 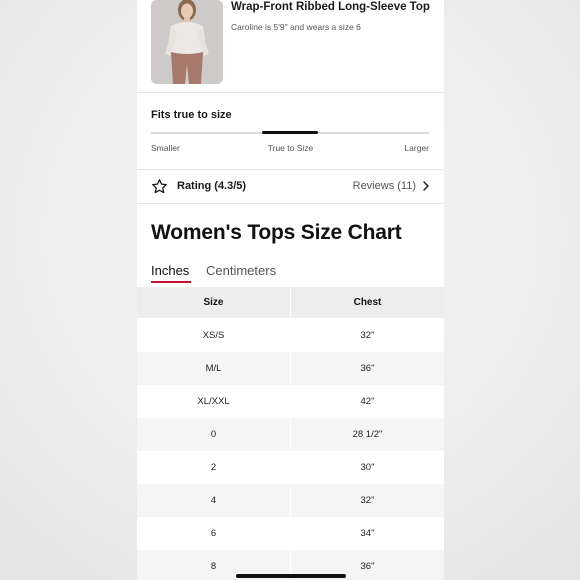 I want to click on home-indicator, so click(x=291, y=576).